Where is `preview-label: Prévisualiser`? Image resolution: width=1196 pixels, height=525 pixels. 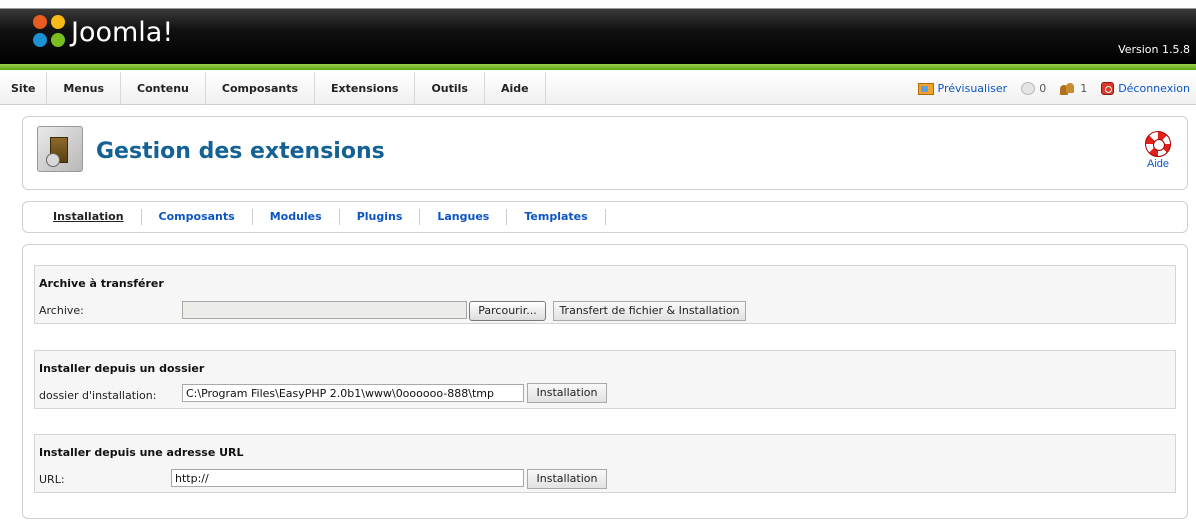
preview-label: Prévisualiser is located at coordinates (972, 88).